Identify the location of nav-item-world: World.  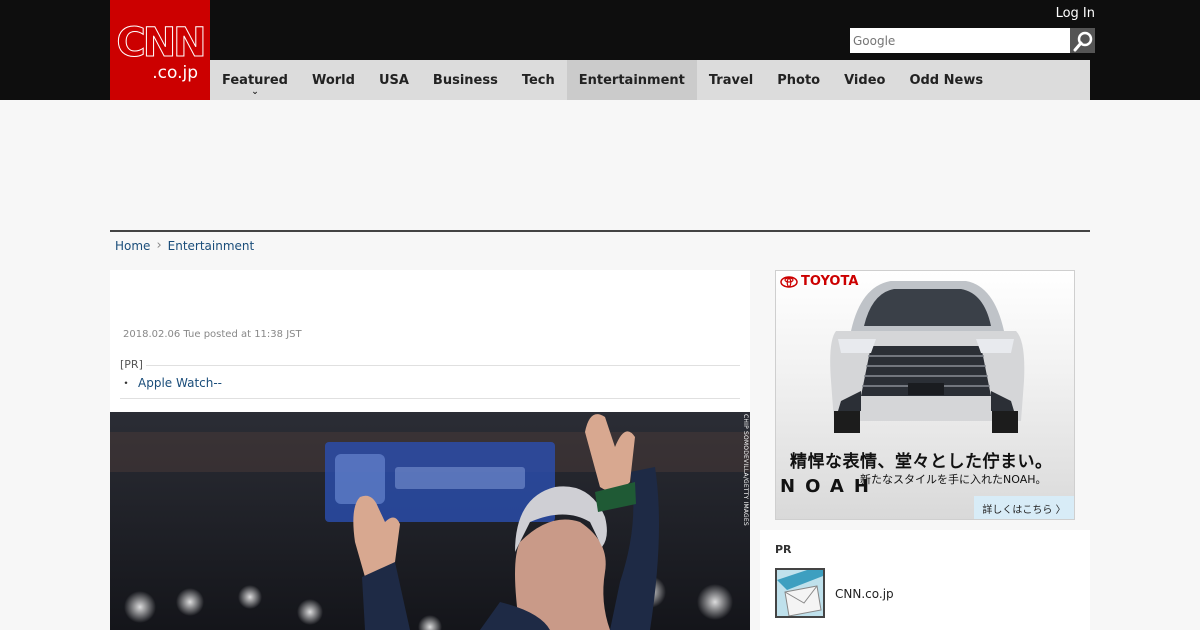
(333, 80).